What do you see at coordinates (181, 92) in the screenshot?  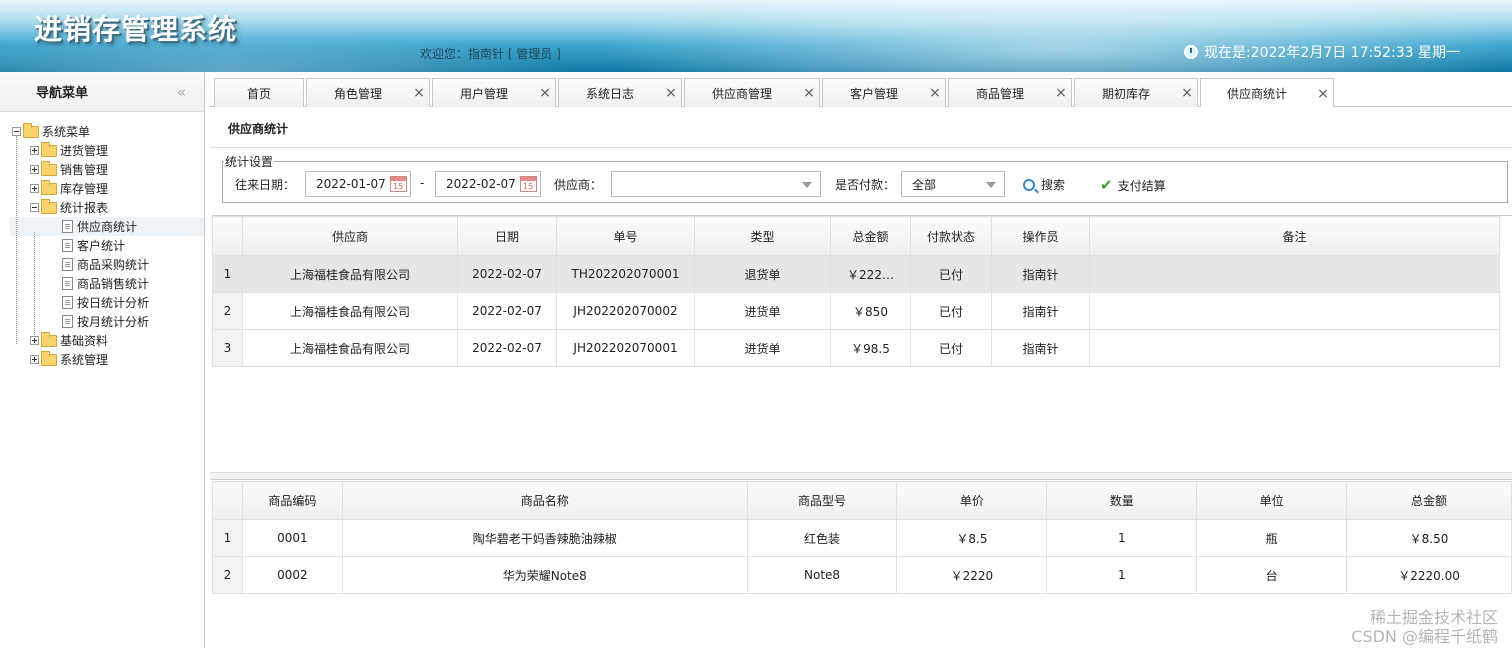 I see `collapse-icon: «` at bounding box center [181, 92].